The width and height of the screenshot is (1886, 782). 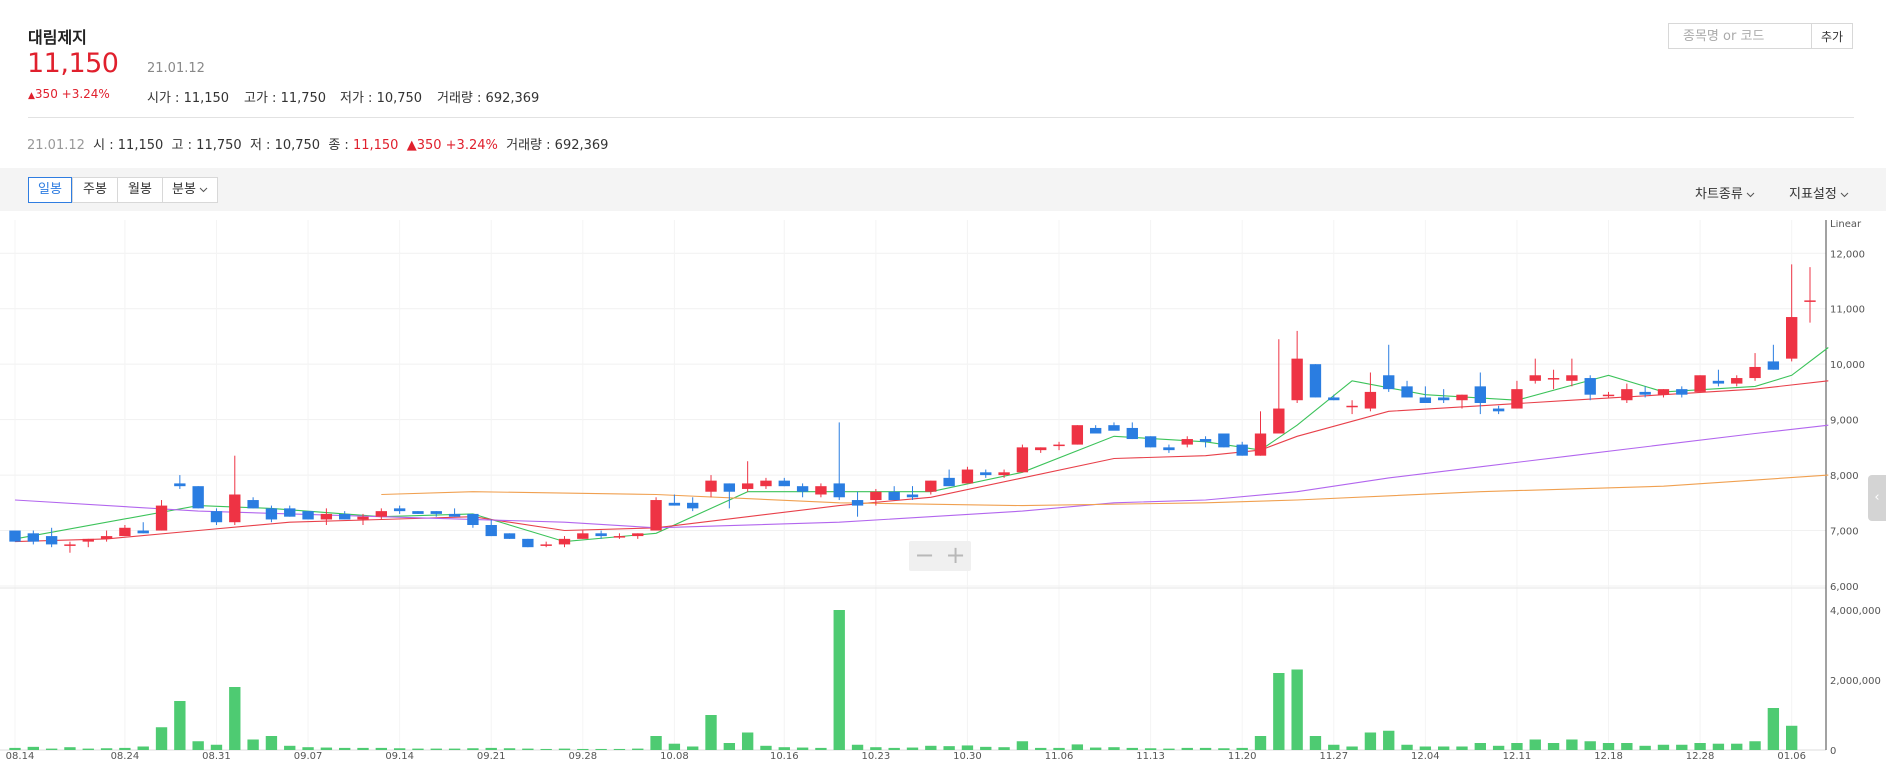 What do you see at coordinates (184, 189) in the screenshot?
I see `period-minute-label: 분봉` at bounding box center [184, 189].